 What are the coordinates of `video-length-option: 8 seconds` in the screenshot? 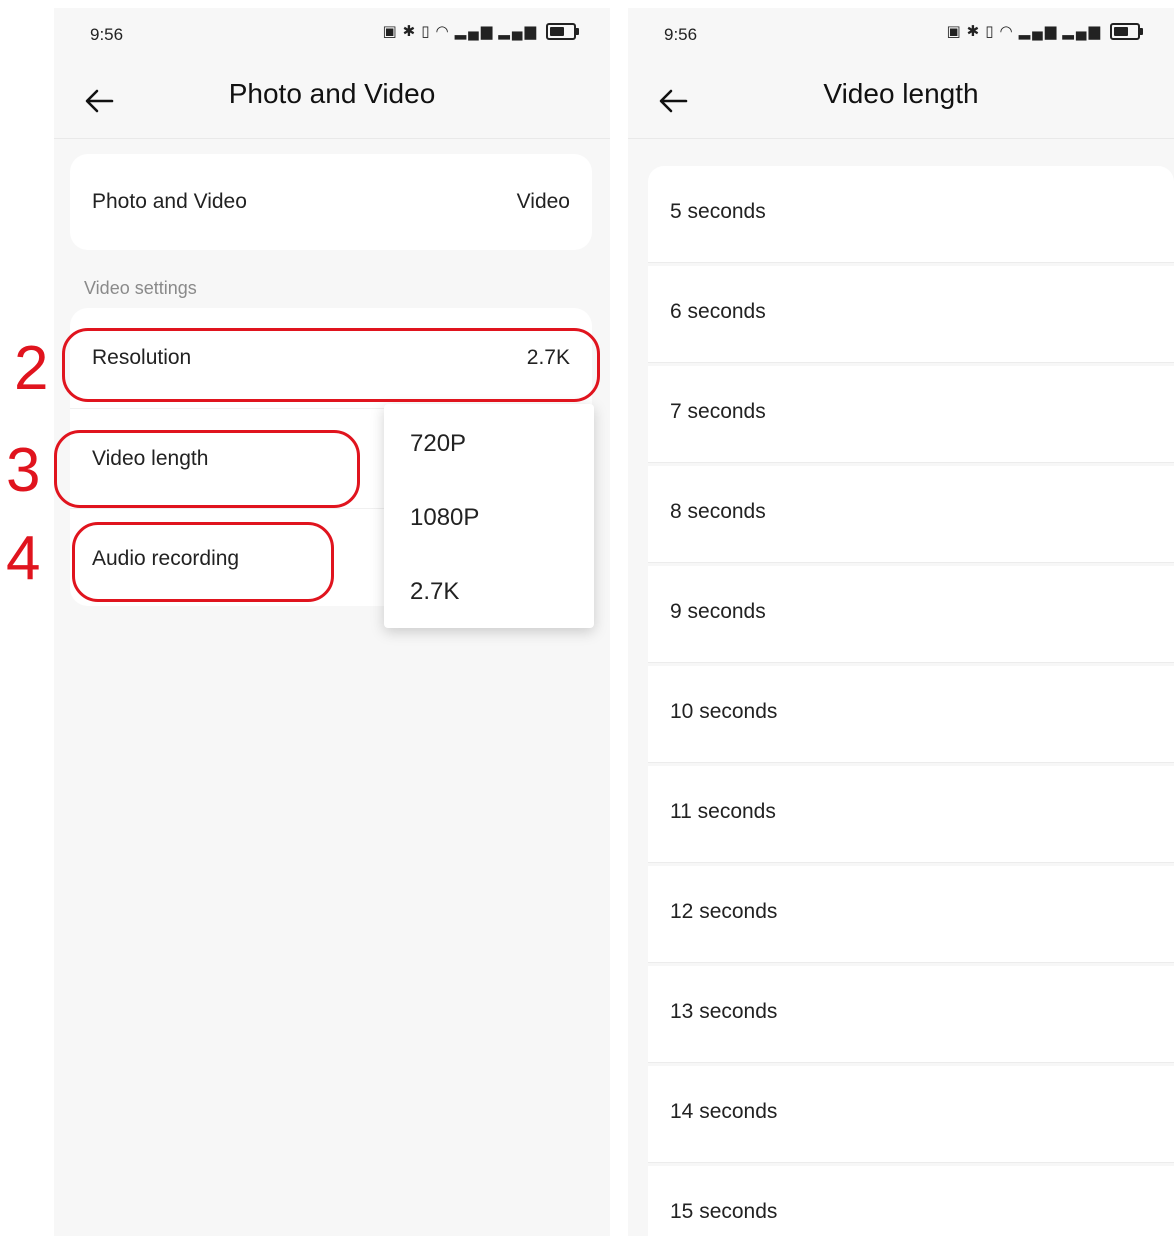 It's located at (911, 514).